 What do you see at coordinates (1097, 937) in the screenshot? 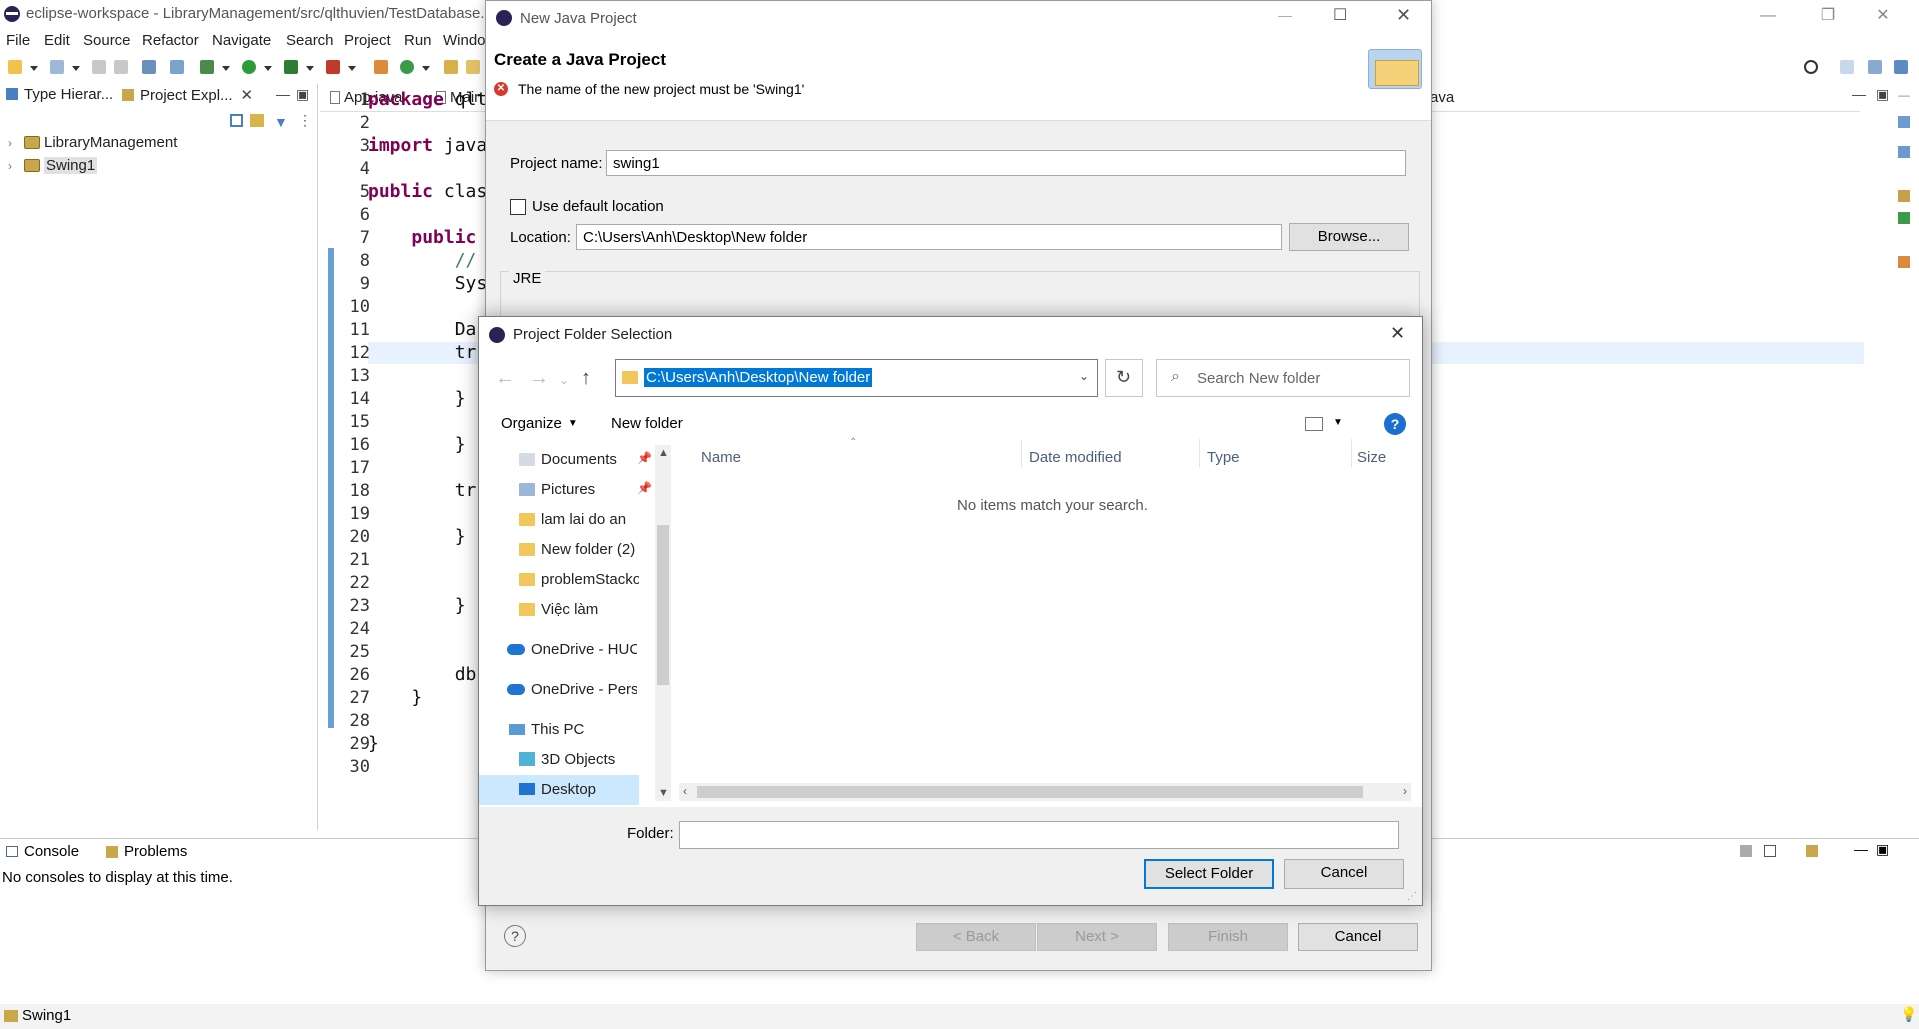
I see `next-button: Next >` at bounding box center [1097, 937].